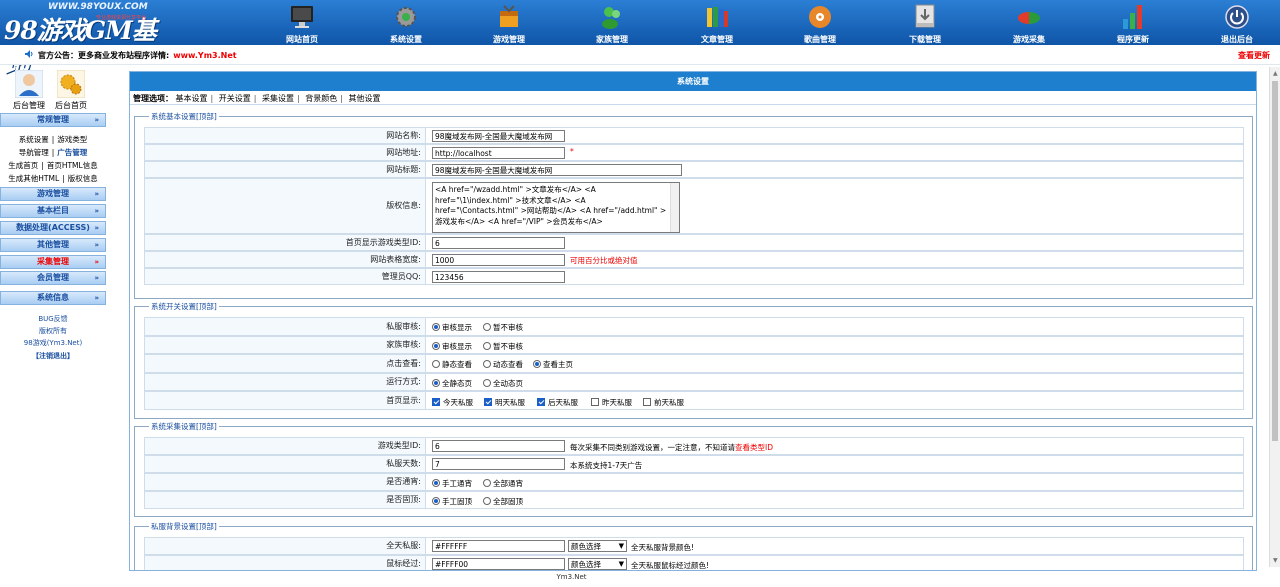  I want to click on view-type-id-link: 查看类型ID, so click(754, 447).